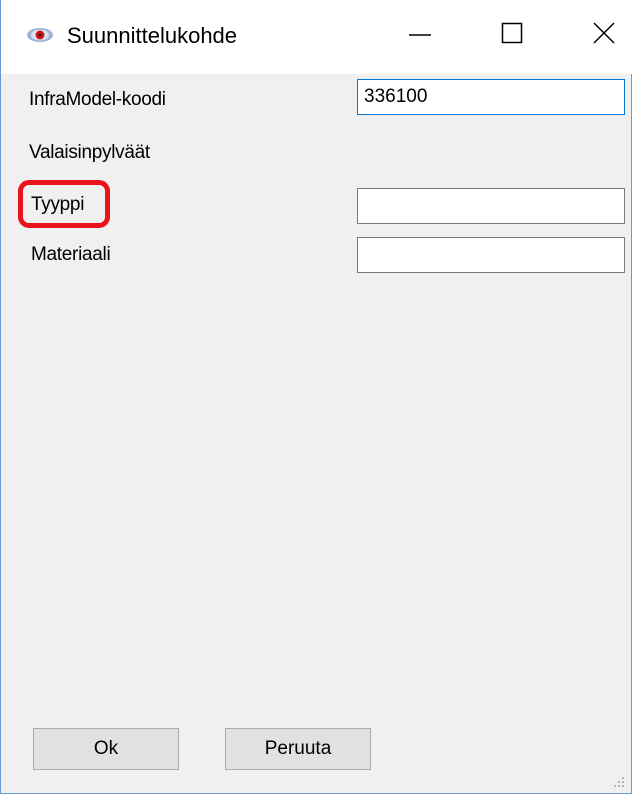  I want to click on highlight-annotation, so click(64, 204).